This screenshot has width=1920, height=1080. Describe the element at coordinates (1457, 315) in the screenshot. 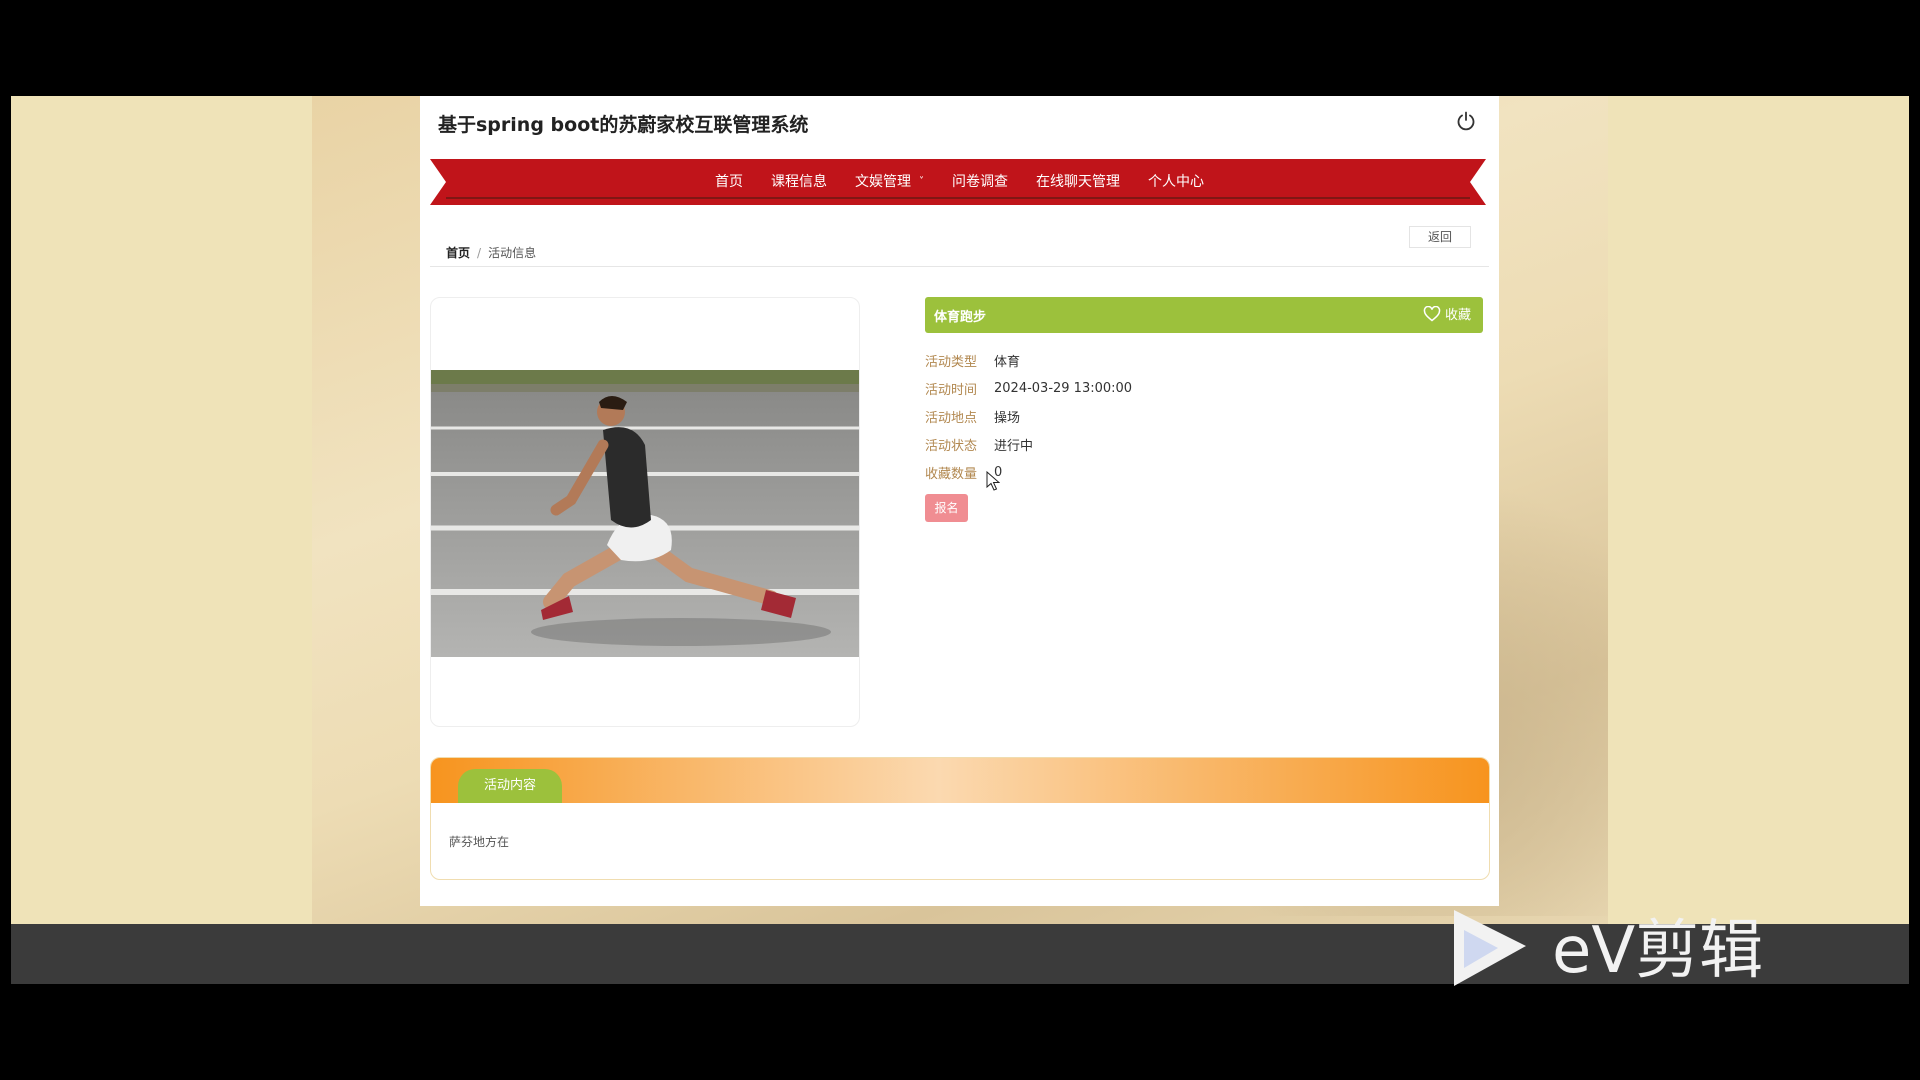

I see `favorite-label: 收藏` at that location.